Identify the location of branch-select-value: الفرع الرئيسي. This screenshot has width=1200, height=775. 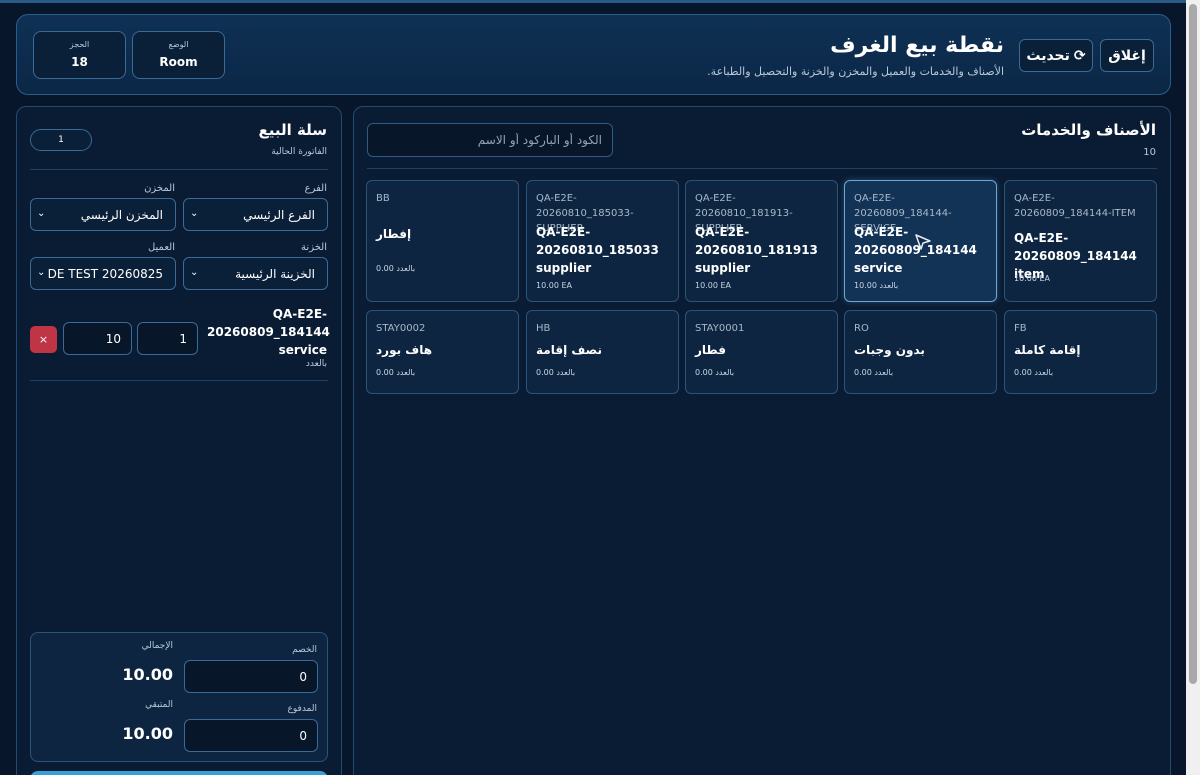
(279, 215).